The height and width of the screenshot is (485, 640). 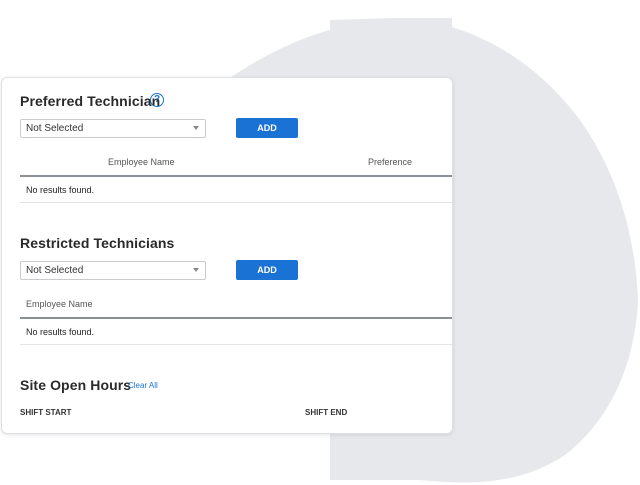 I want to click on clear-all-link: Clear All, so click(x=143, y=385).